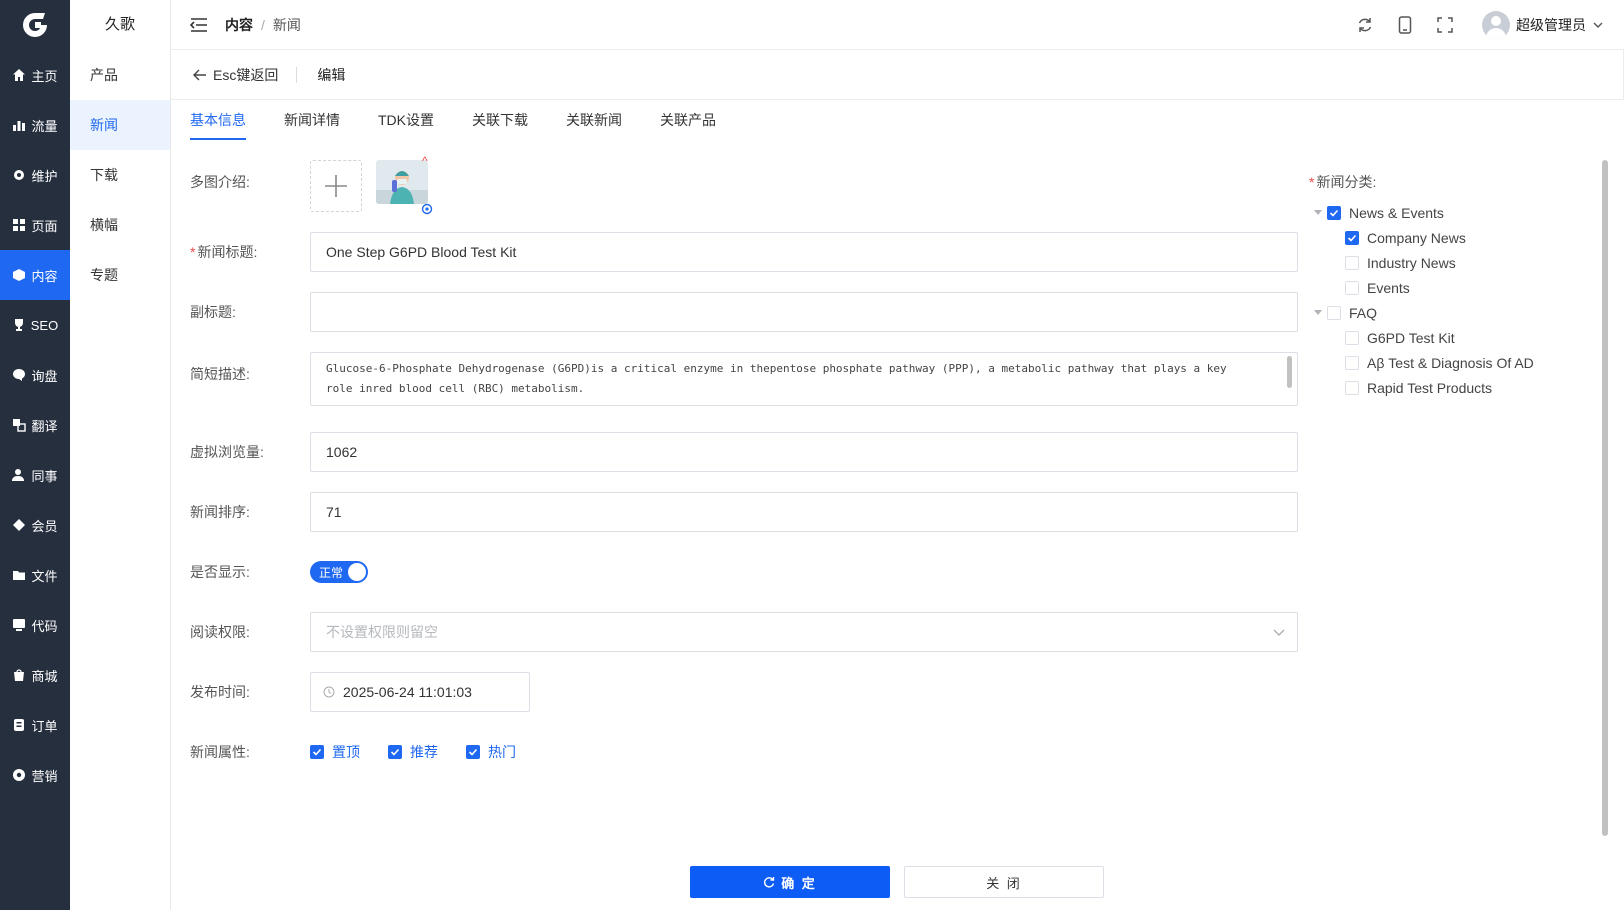  Describe the element at coordinates (44, 726) in the screenshot. I see `sidebar-item-label: 订单` at that location.